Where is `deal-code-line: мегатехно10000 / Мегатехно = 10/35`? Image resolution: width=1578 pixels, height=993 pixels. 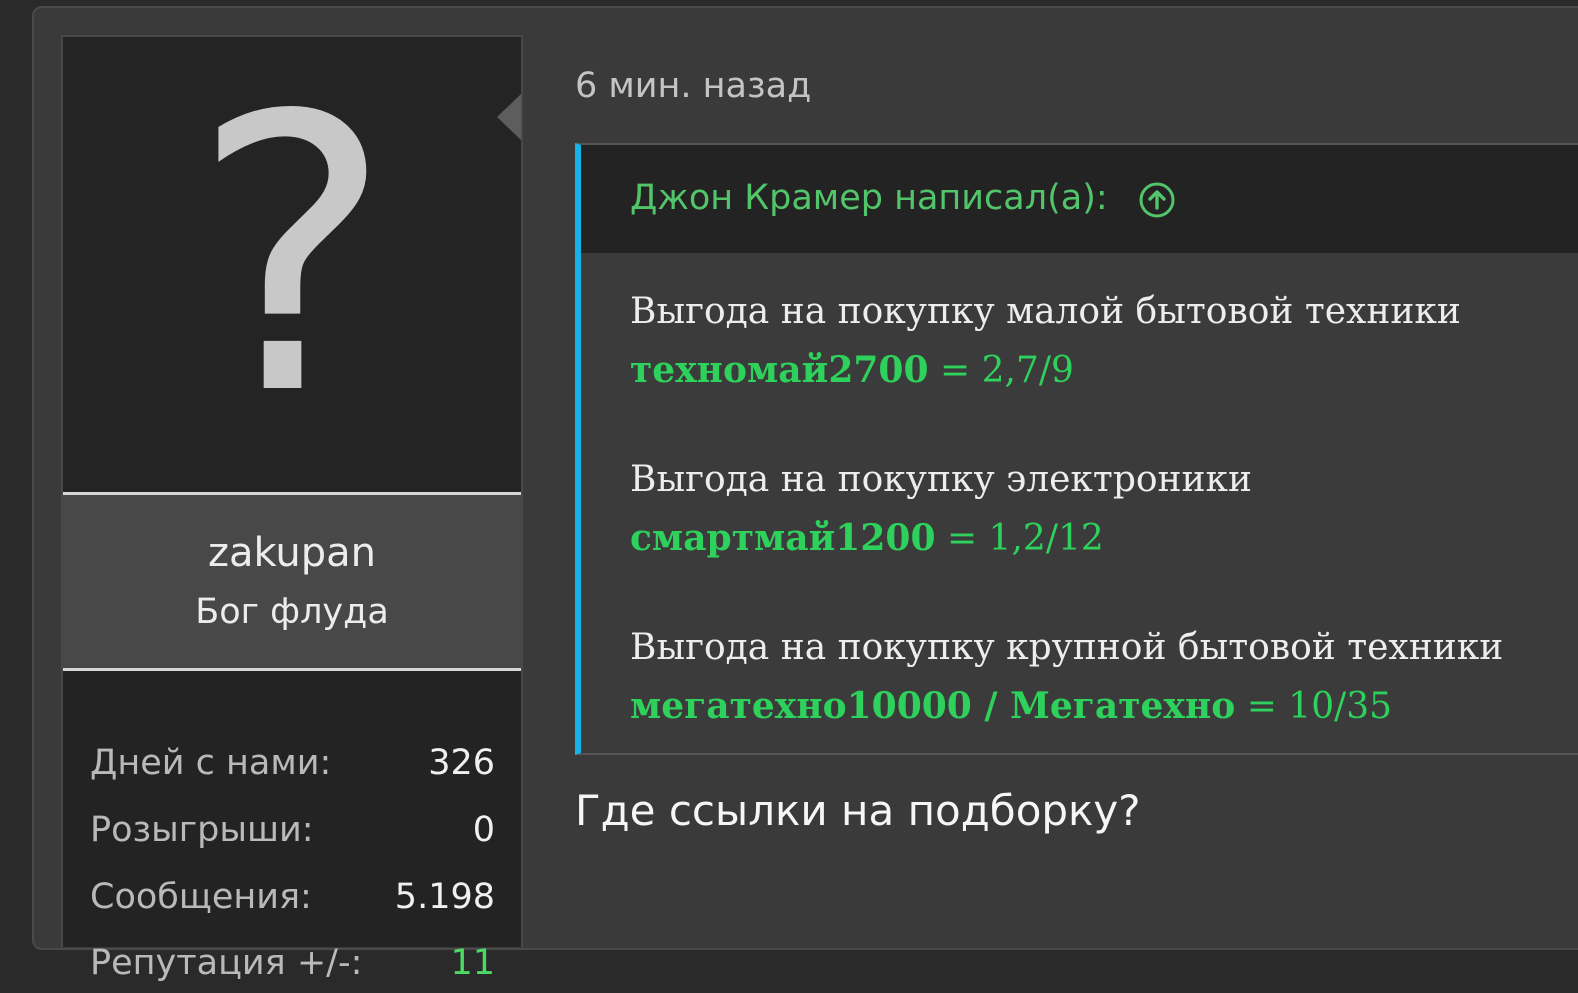
deal-code-line: мегатехно10000 / Мегатехно = 10/35 is located at coordinates (1100, 706).